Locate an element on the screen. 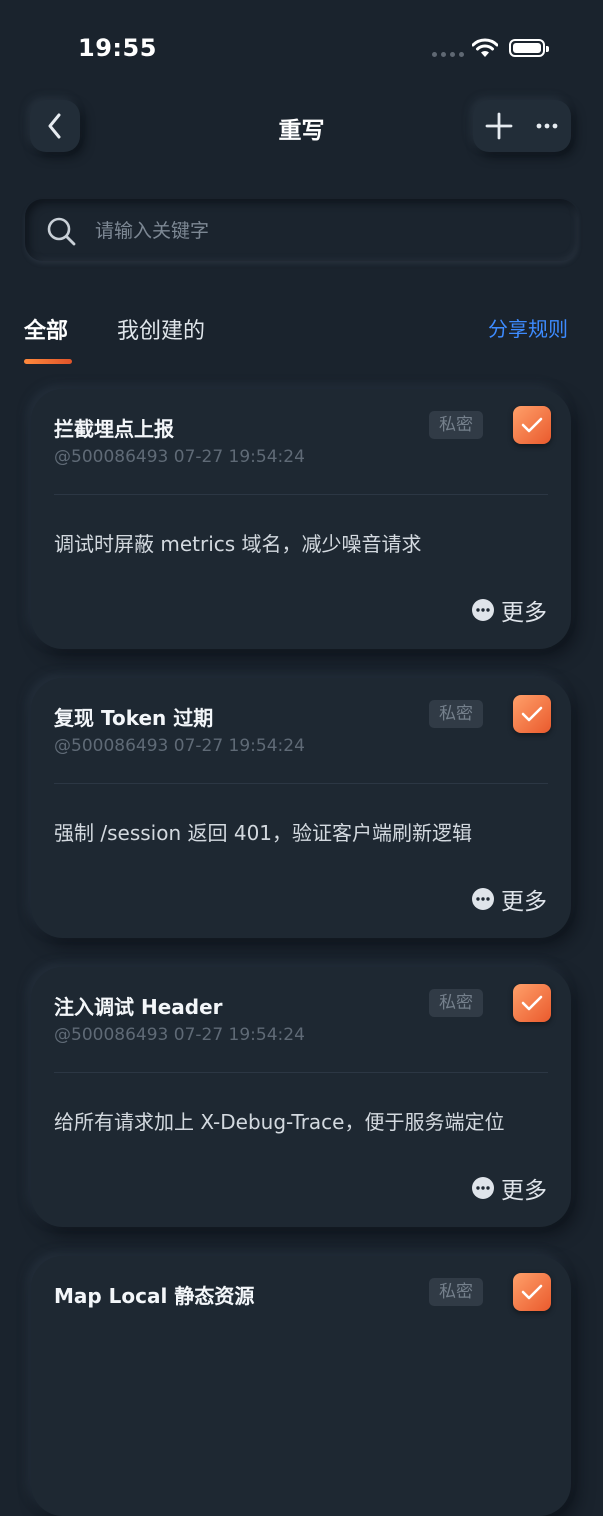  status-bar: 19:55 is located at coordinates (301, 45).